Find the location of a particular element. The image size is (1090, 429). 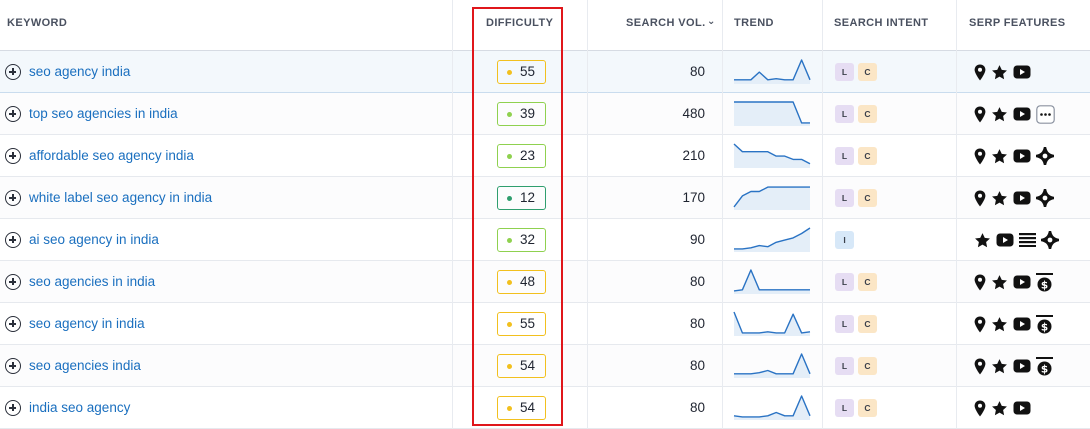

keyword-link: ai seo agency in india is located at coordinates (94, 239).